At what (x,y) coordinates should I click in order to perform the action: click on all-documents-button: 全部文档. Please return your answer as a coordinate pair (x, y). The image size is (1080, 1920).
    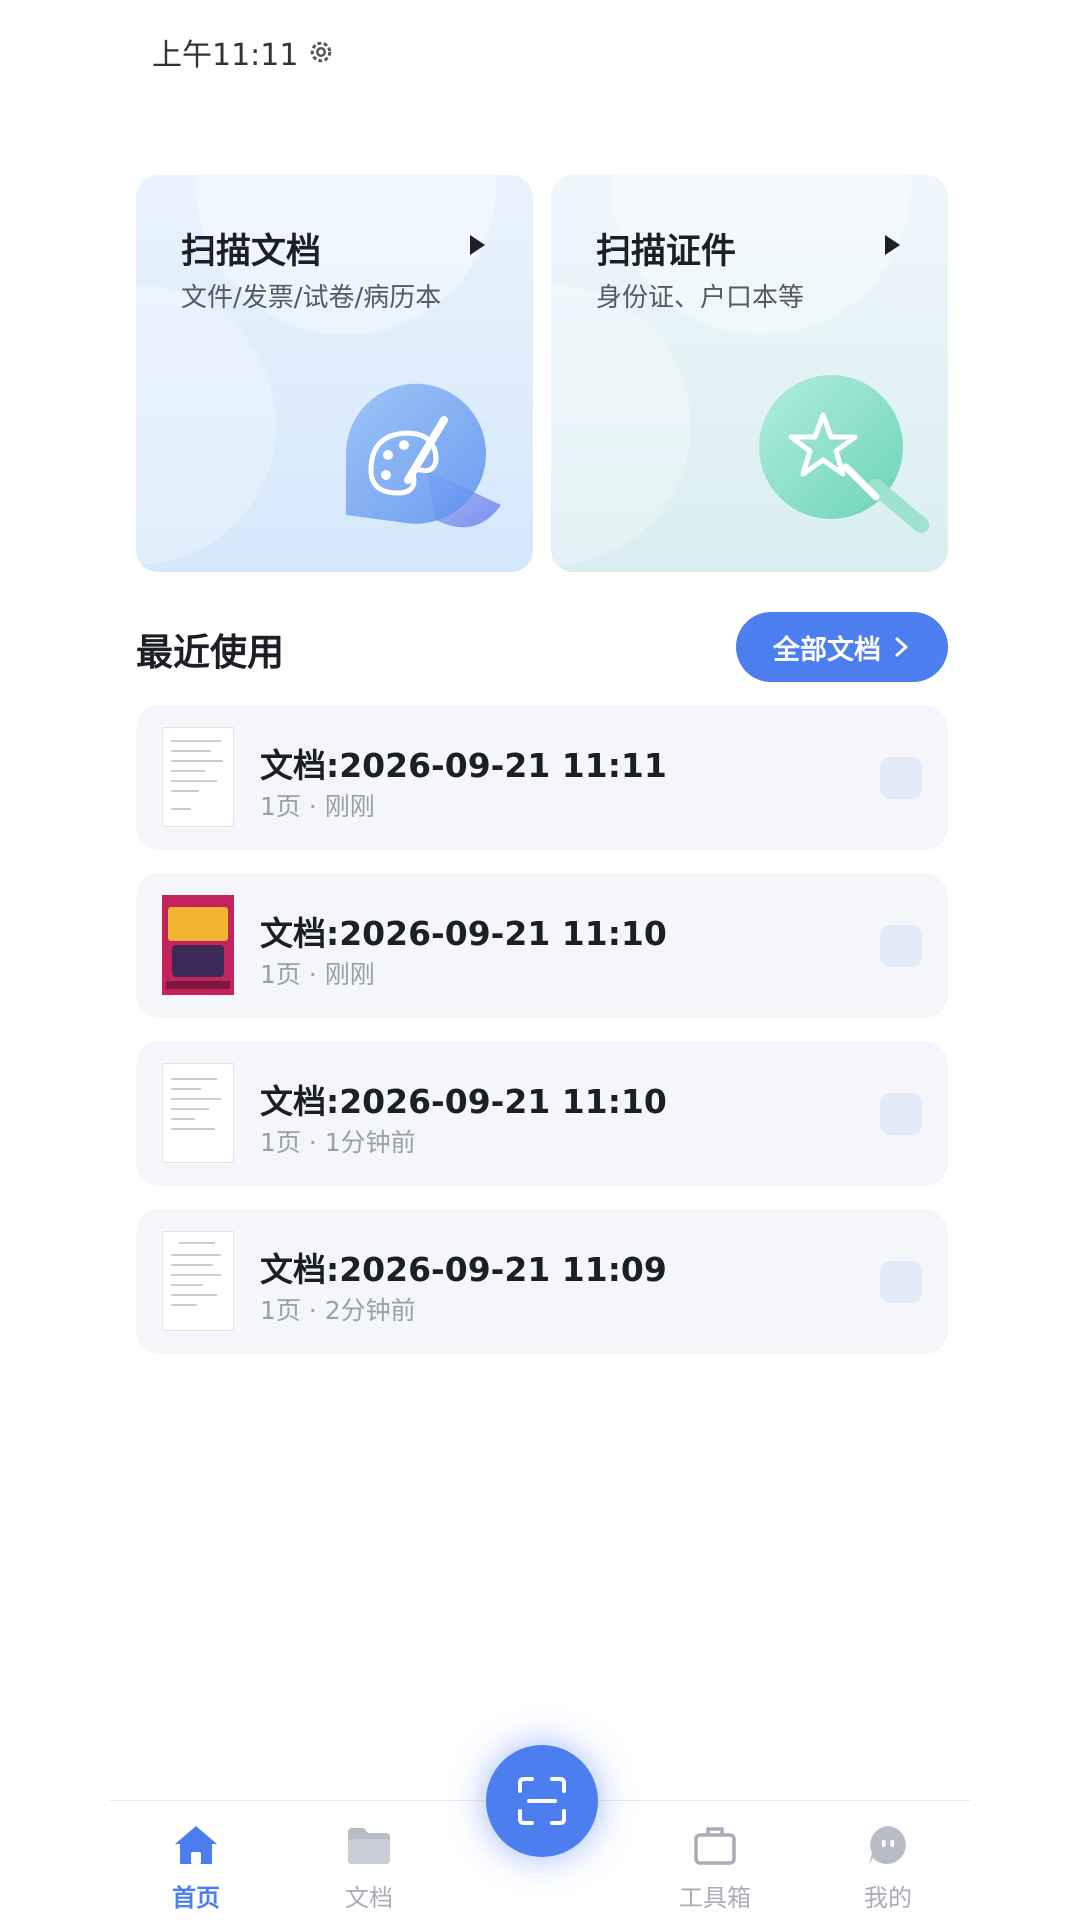
    Looking at the image, I should click on (842, 647).